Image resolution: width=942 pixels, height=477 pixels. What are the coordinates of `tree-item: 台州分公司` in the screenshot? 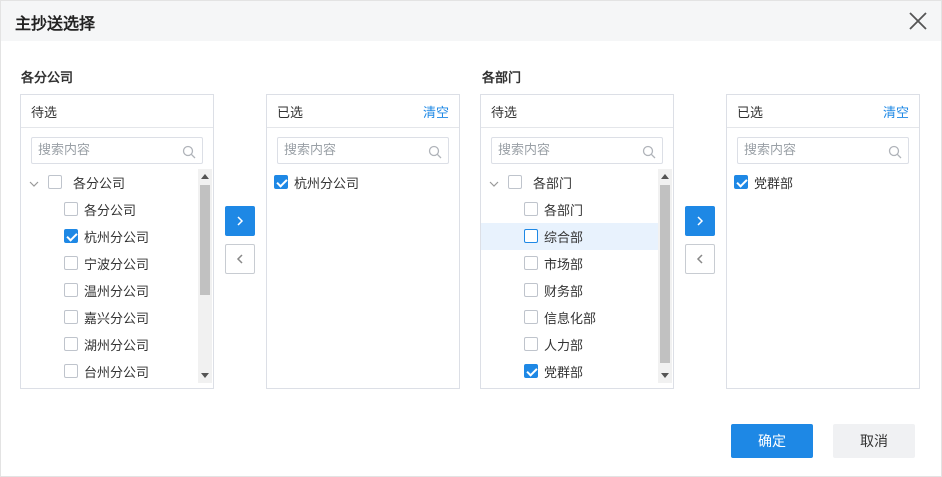 It's located at (117, 371).